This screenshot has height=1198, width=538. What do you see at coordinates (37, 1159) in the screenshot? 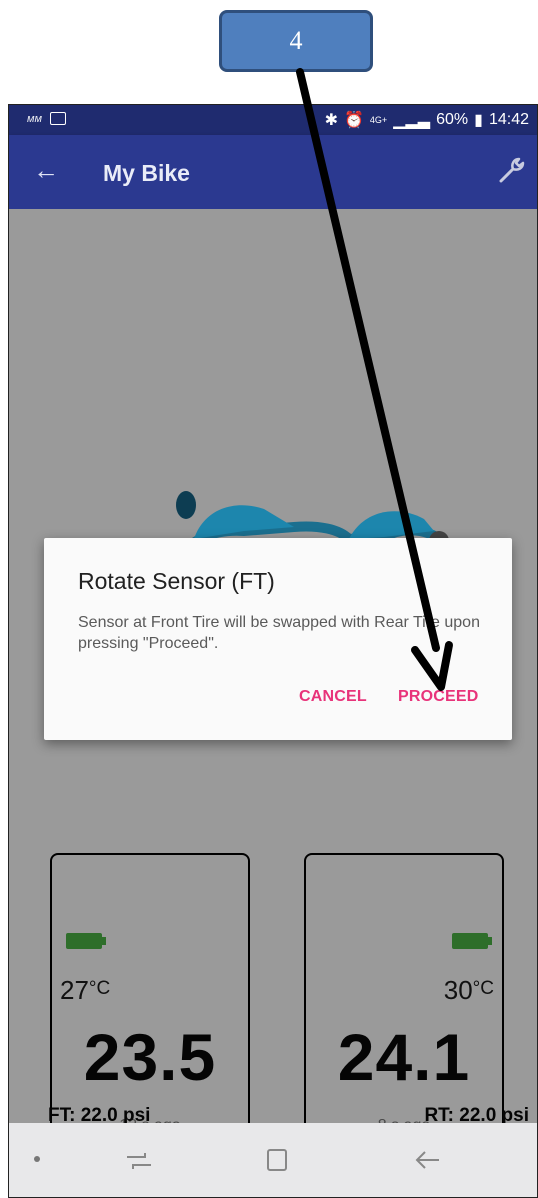
I see `nav-dot-icon` at bounding box center [37, 1159].